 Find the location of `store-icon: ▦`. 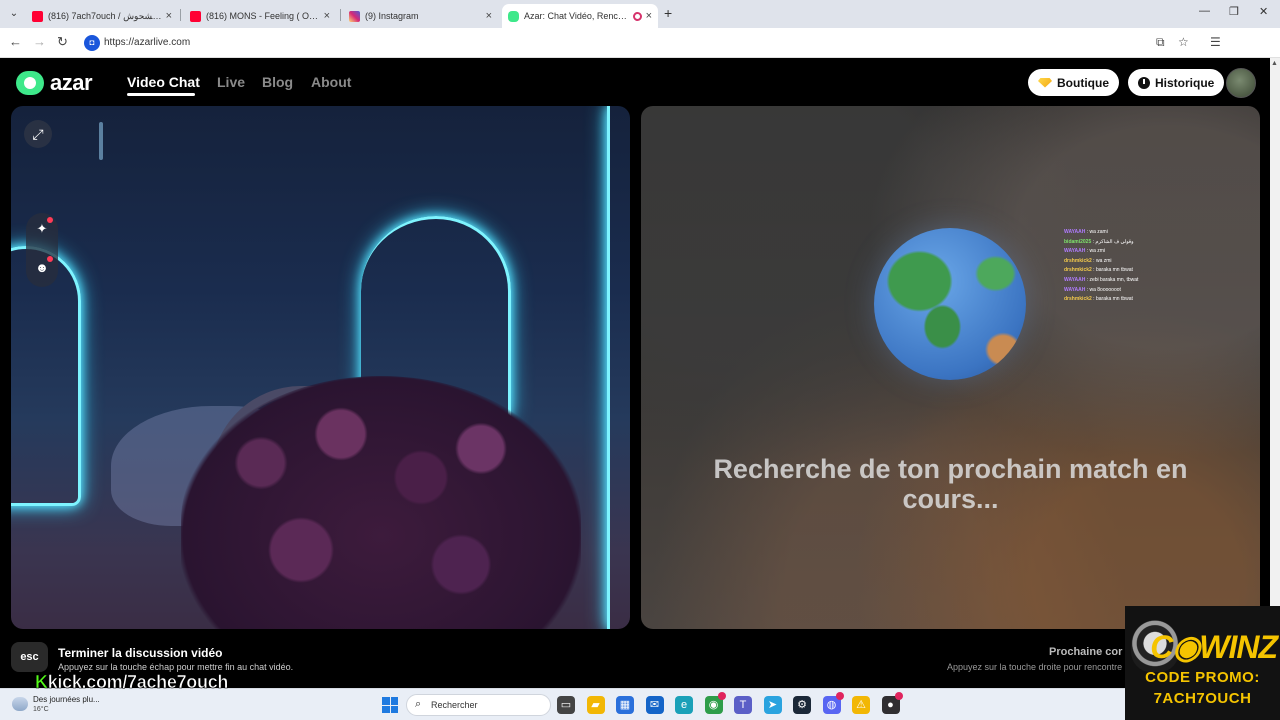

store-icon: ▦ is located at coordinates (625, 705).